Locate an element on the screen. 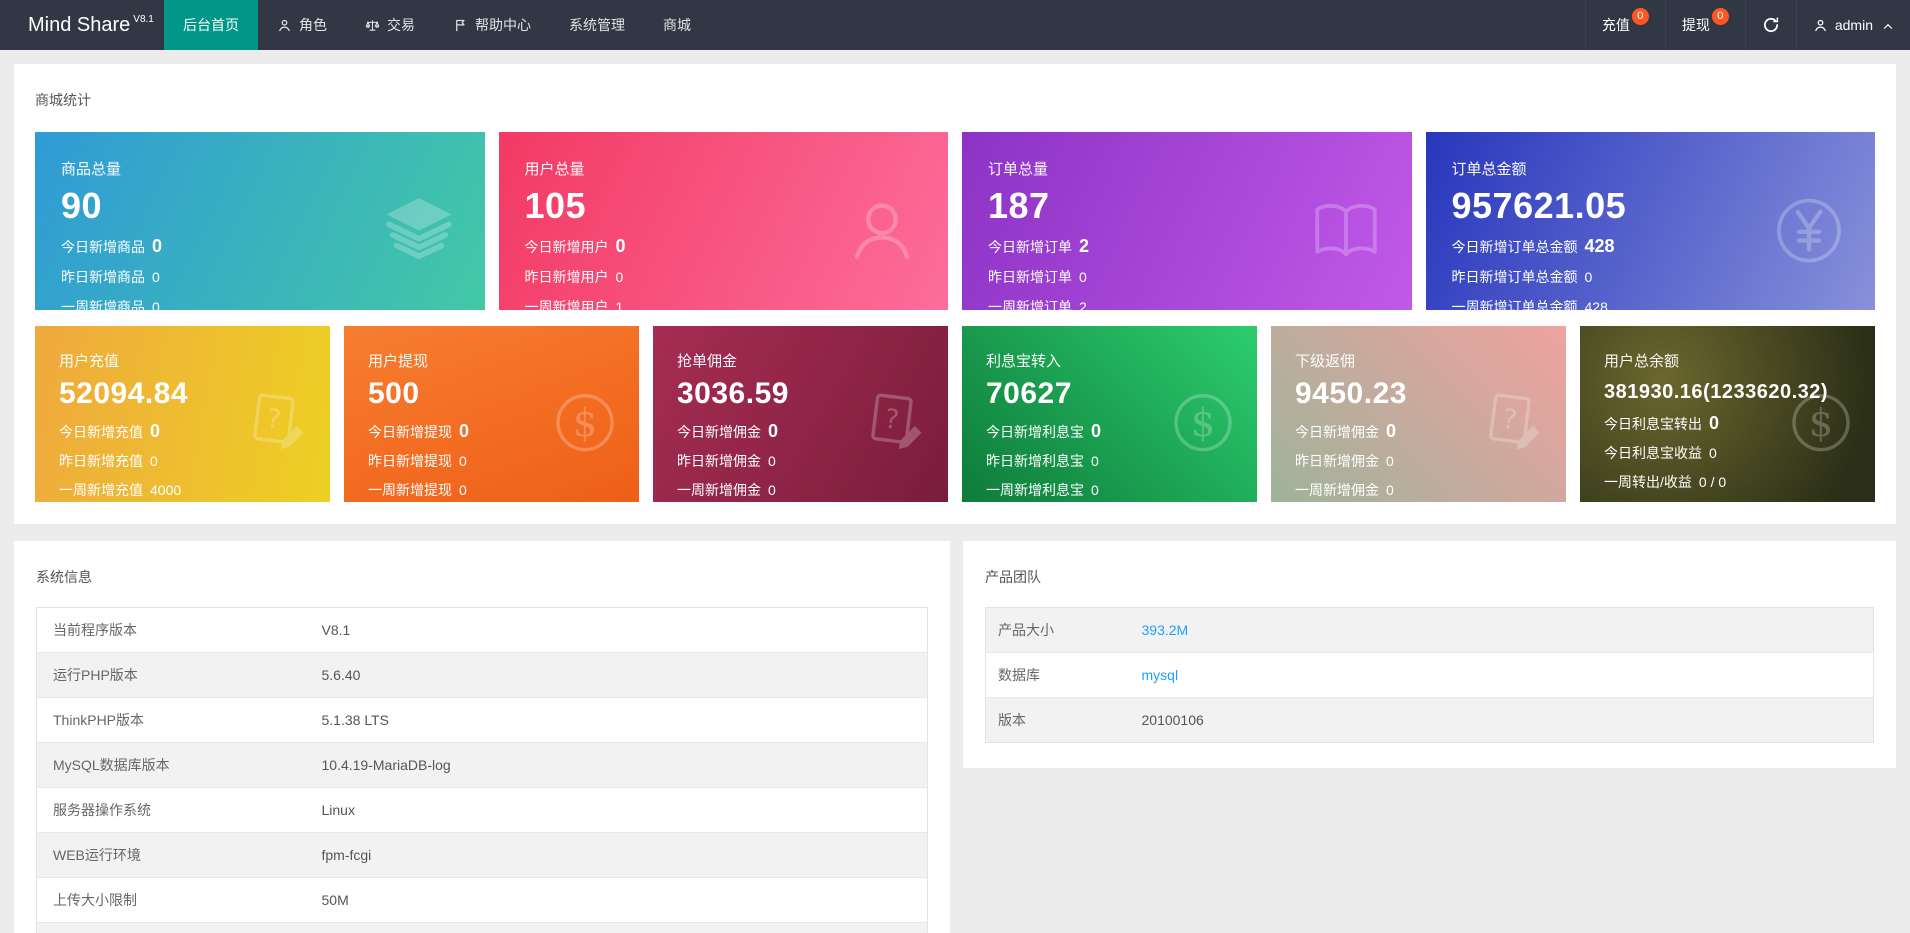  brand-version: V8.1 is located at coordinates (143, 19).